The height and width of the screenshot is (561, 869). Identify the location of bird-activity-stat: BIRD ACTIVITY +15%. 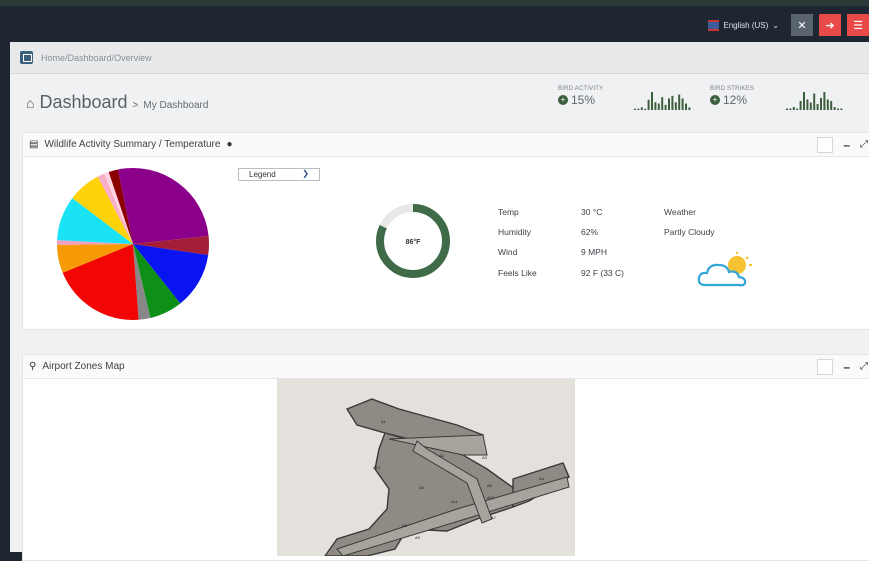
(580, 96).